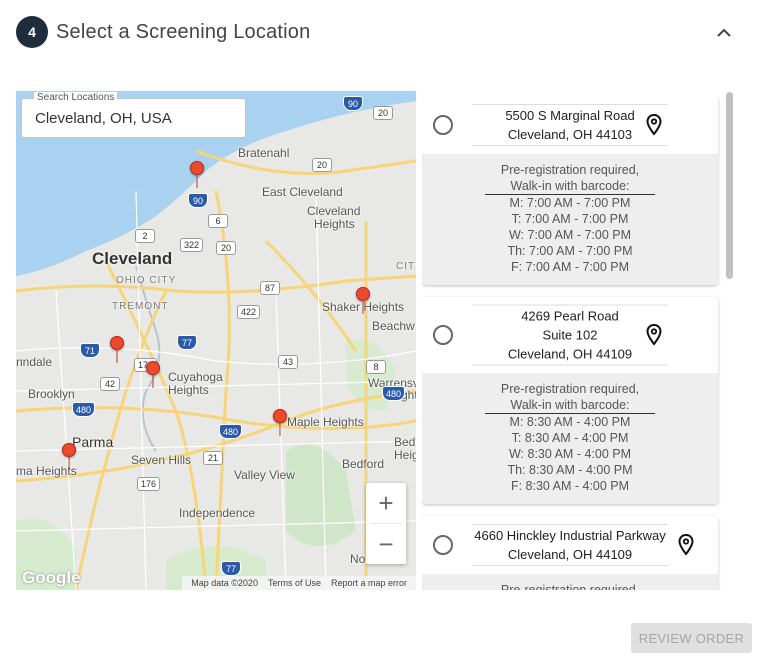 This screenshot has height=656, width=757. Describe the element at coordinates (288, 362) in the screenshot. I see `highway-shield: 43` at that location.